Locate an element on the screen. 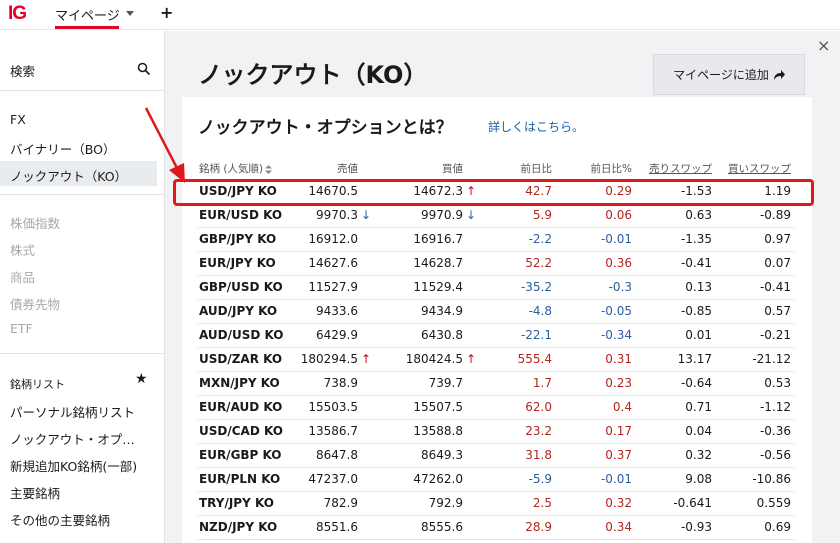  buy-price: 11529.4 is located at coordinates (438, 287).